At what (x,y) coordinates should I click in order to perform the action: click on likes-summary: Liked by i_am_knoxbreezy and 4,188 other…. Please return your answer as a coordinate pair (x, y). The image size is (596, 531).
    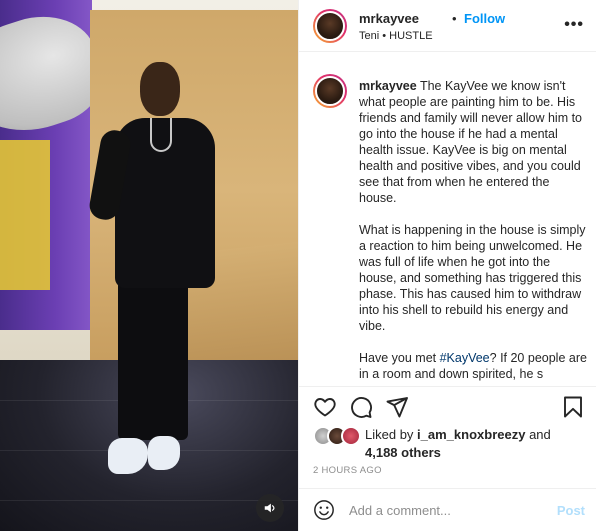
    Looking at the image, I should click on (448, 444).